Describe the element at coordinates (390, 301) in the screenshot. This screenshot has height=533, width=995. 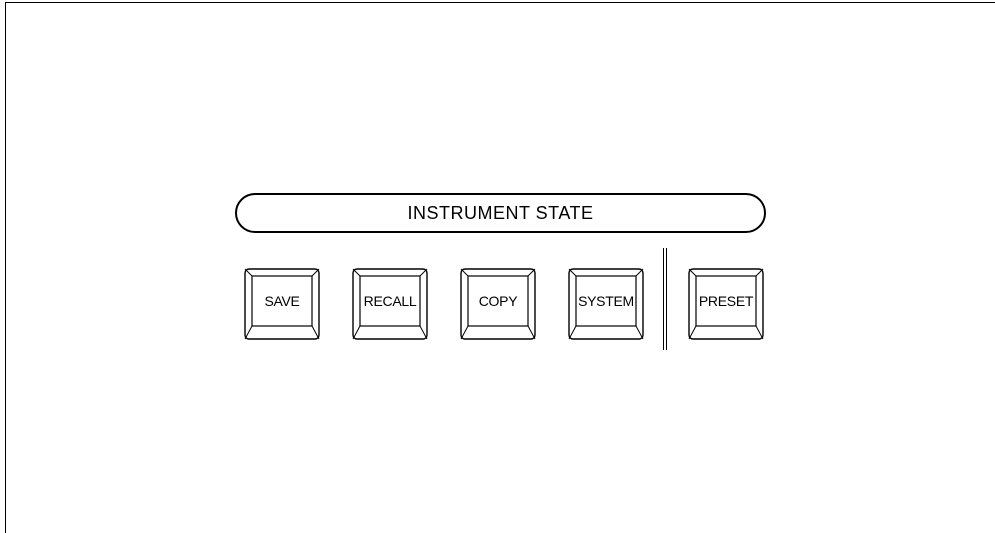
I see `recall-key-label: RECALL` at that location.